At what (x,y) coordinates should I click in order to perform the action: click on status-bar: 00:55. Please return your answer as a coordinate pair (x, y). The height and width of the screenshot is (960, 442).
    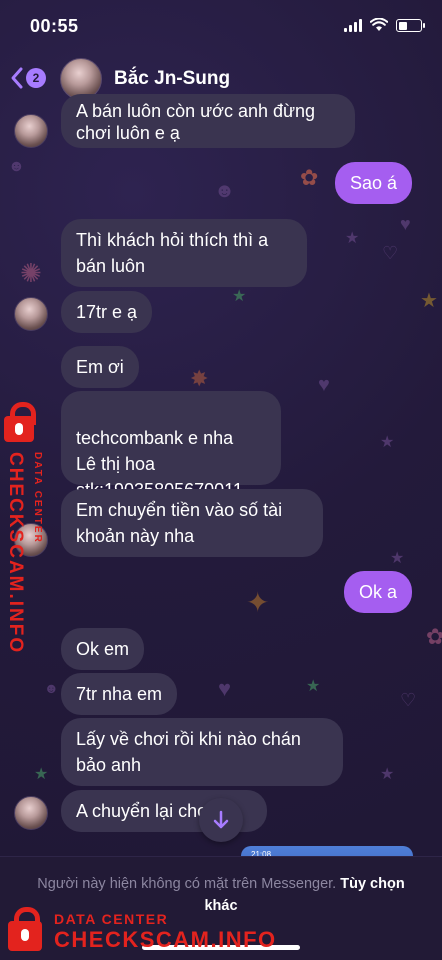
    Looking at the image, I should click on (221, 26).